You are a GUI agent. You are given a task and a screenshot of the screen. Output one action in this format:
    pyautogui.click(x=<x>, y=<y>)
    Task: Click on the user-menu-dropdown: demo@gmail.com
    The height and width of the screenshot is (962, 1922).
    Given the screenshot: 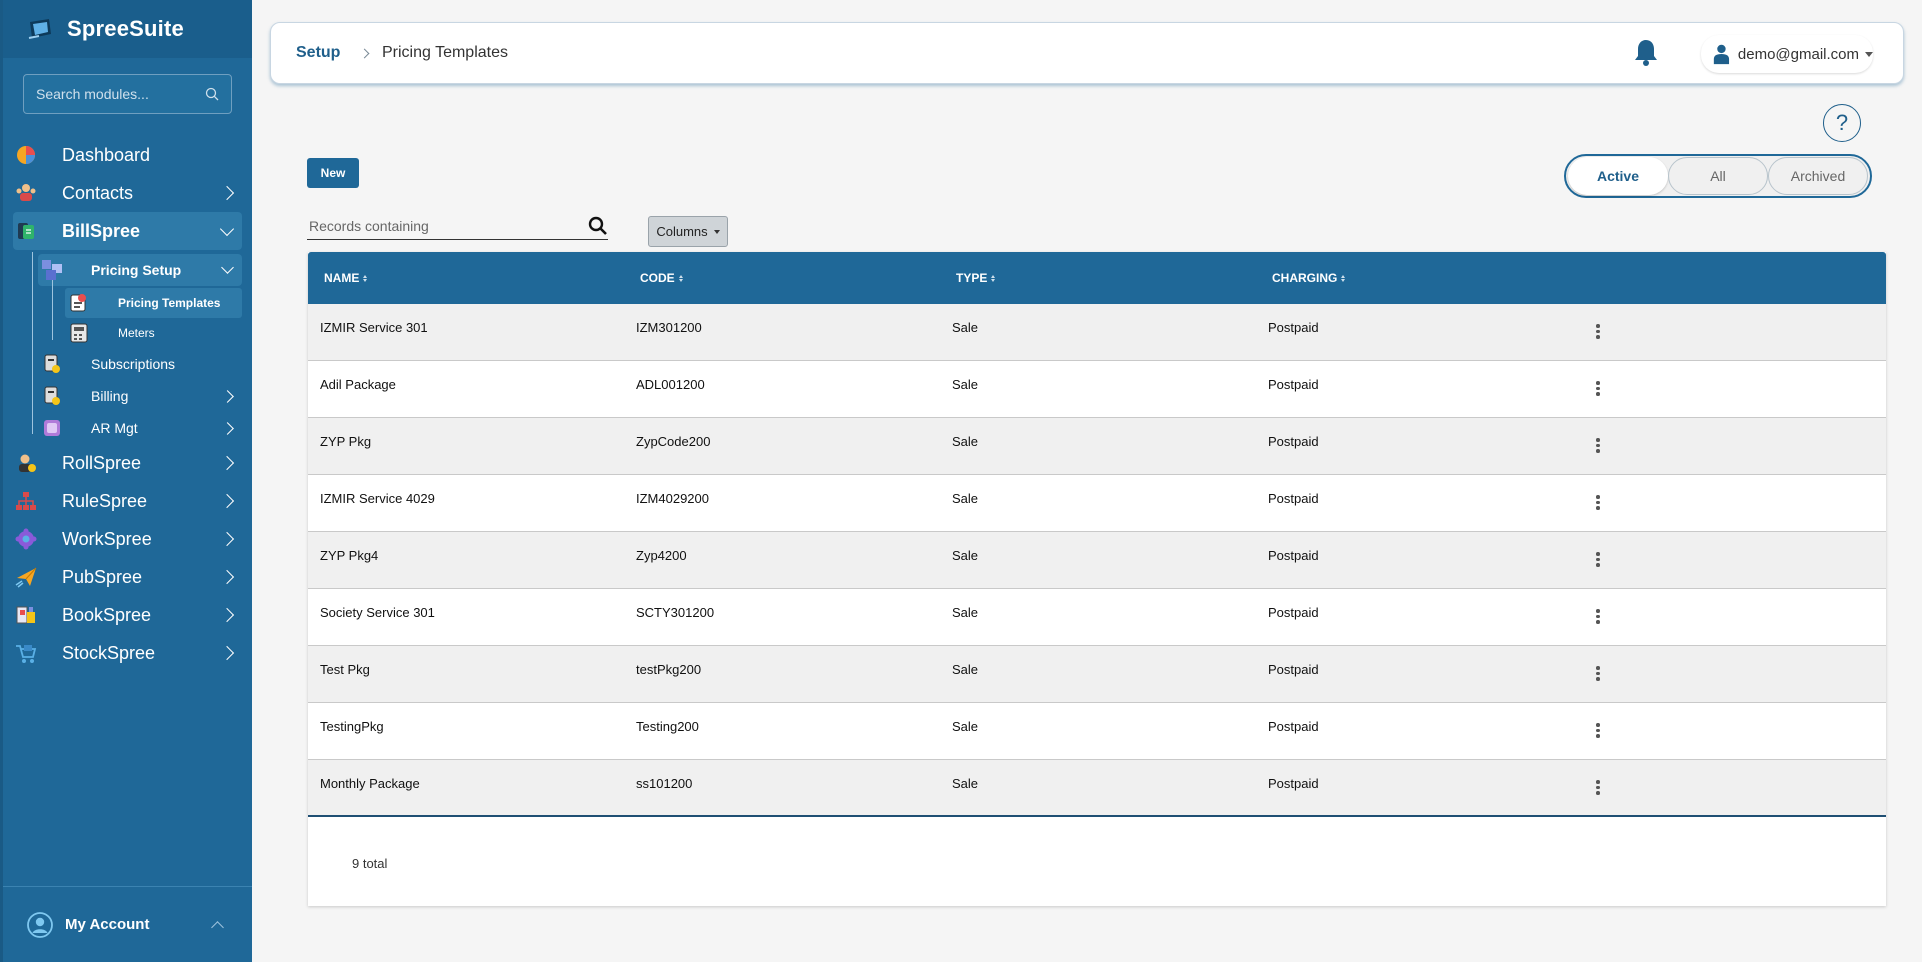 What is the action you would take?
    pyautogui.click(x=1787, y=54)
    